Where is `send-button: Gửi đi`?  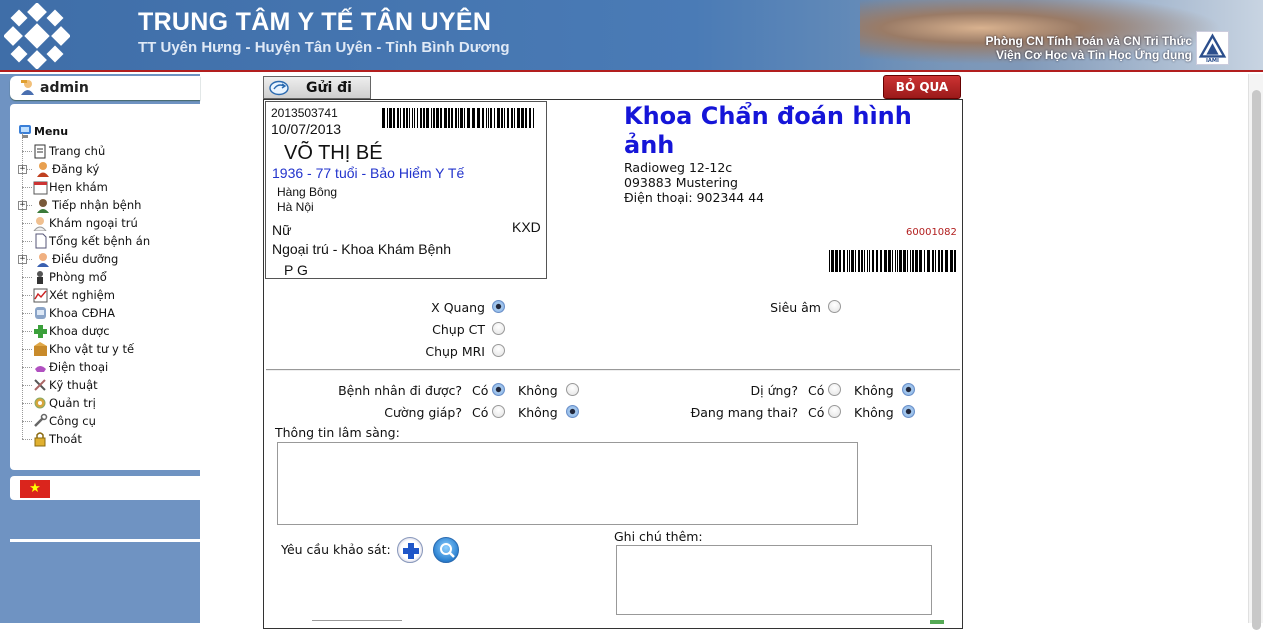 send-button: Gửi đi is located at coordinates (317, 87).